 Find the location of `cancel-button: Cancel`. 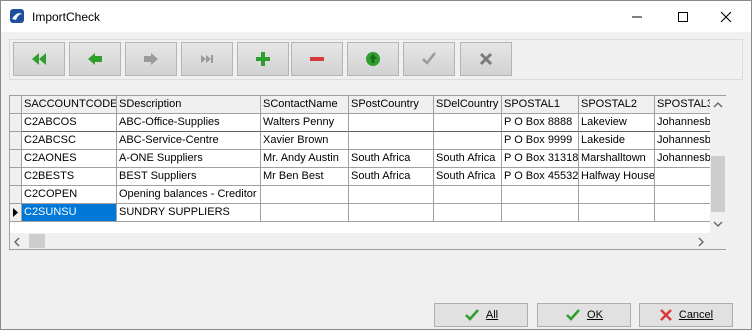

cancel-button: Cancel is located at coordinates (686, 315).